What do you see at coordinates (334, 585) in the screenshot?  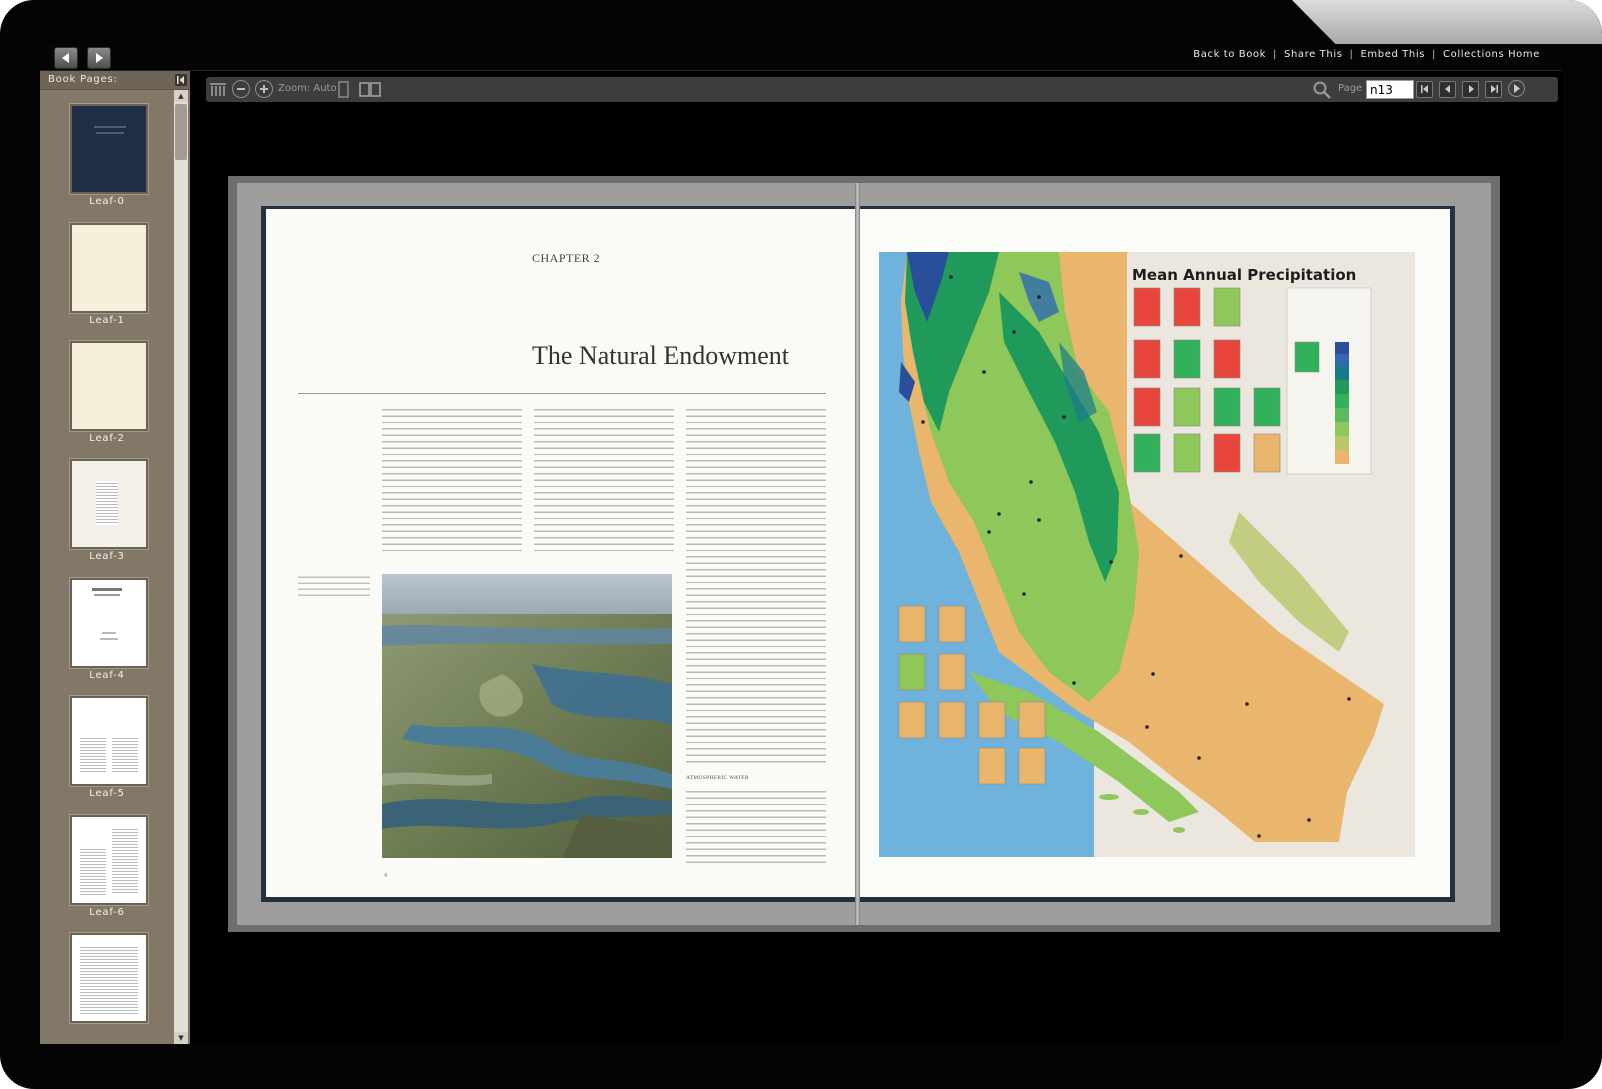 I see `photo-caption` at bounding box center [334, 585].